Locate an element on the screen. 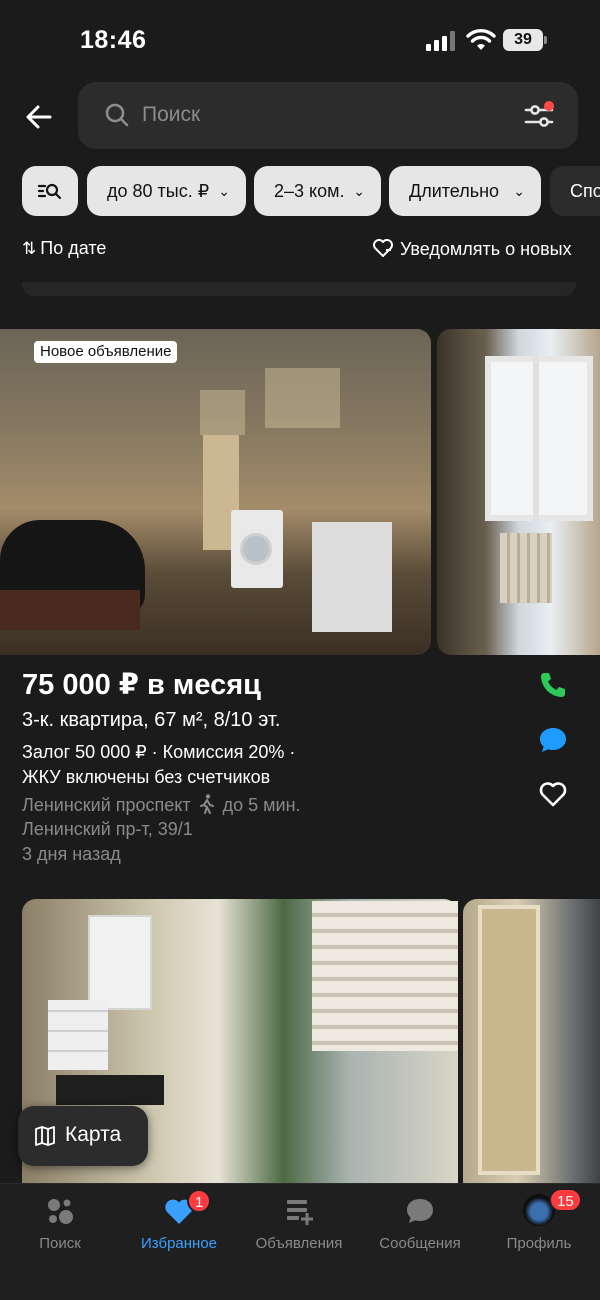 Image resolution: width=600 pixels, height=1300 pixels. nav-favorites: 1 Избранное is located at coordinates (179, 1242).